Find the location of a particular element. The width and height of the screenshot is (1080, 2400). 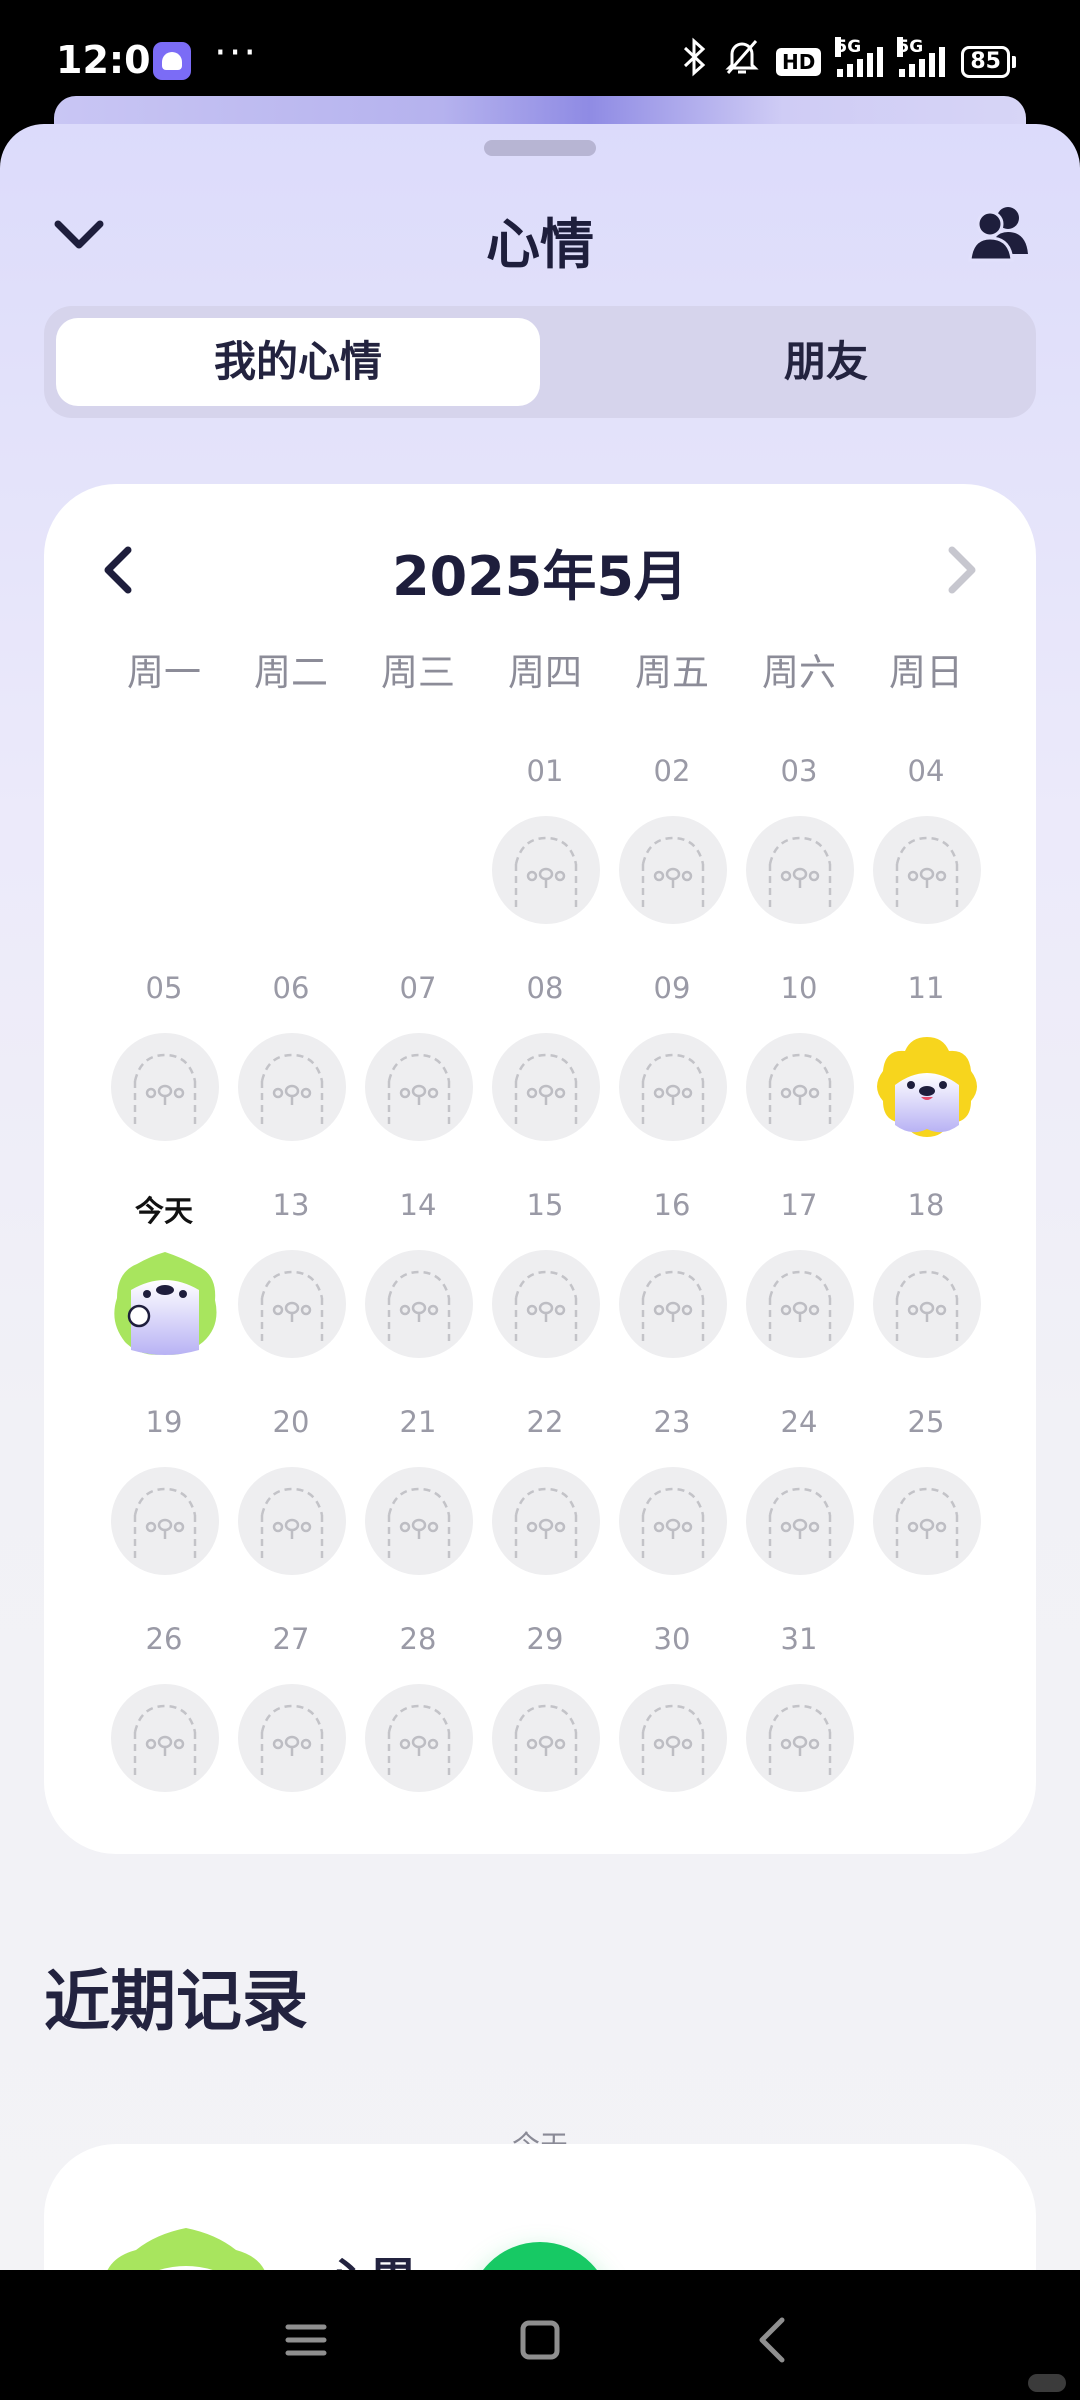

calendar-day: 07 is located at coordinates (418, 1063).